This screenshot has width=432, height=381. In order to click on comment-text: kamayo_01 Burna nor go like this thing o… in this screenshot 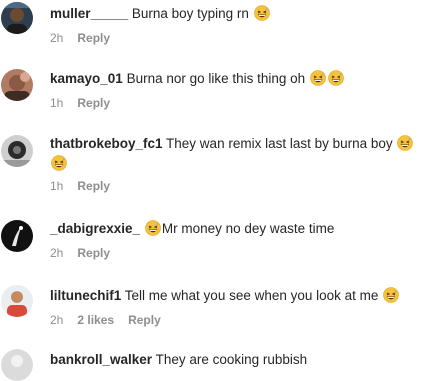, I will do `click(241, 79)`.